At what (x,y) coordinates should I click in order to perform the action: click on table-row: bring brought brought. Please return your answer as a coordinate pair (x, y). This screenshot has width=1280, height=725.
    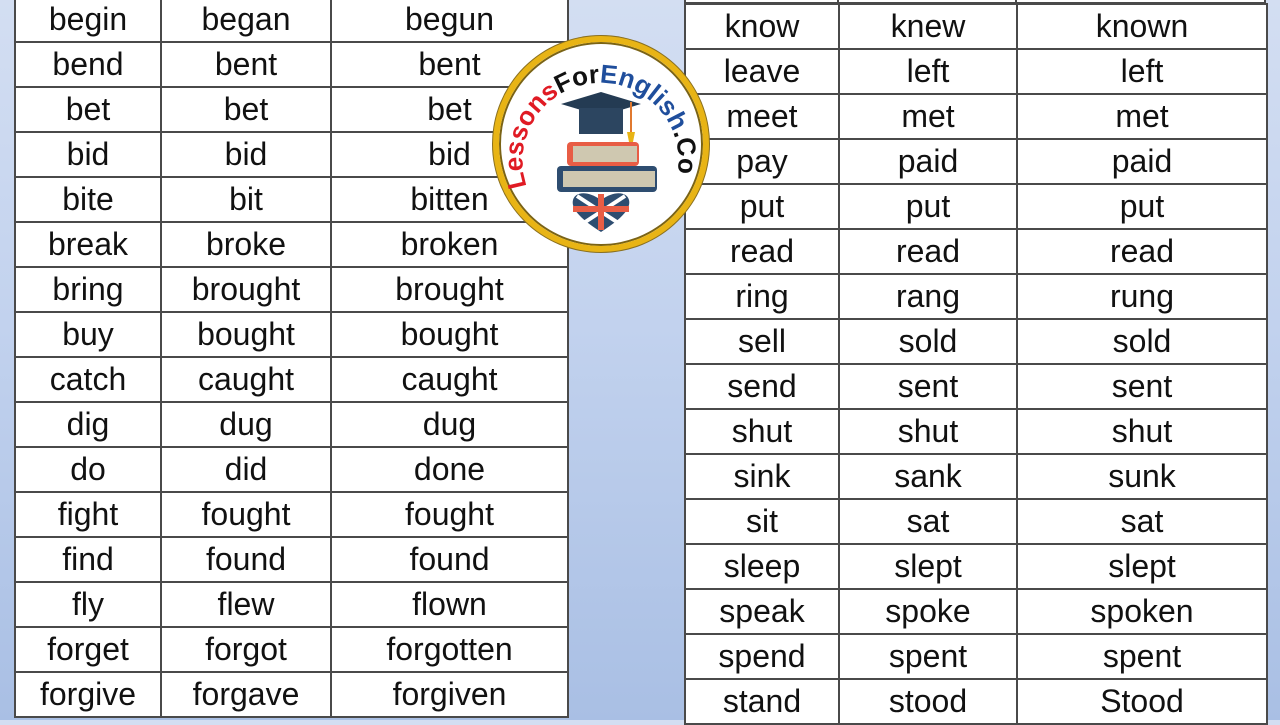
    Looking at the image, I should click on (291, 289).